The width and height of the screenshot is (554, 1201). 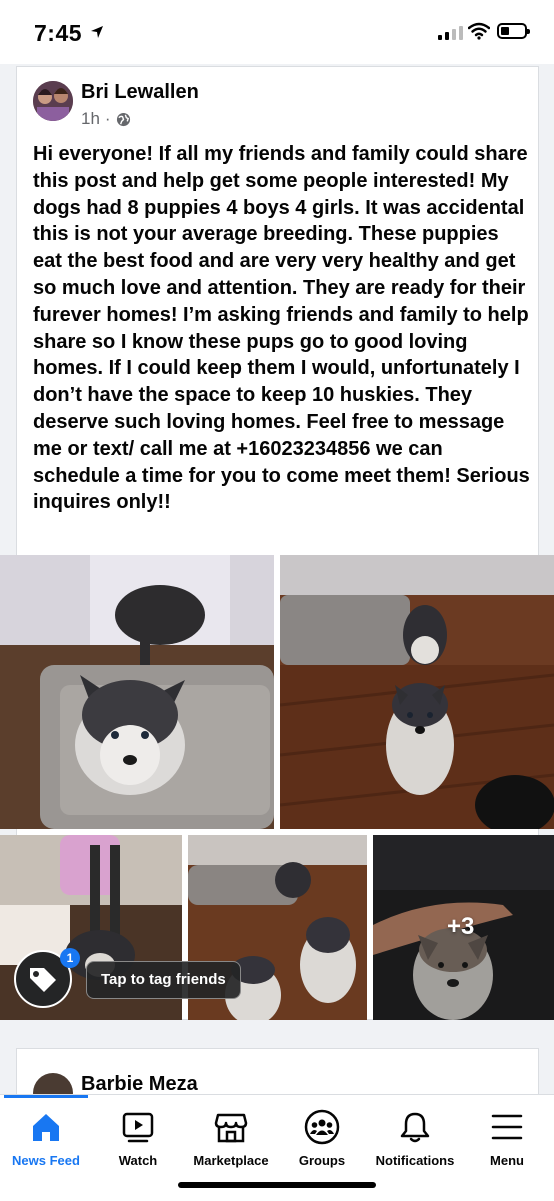 I want to click on post-meta: 1h ·, so click(x=106, y=119).